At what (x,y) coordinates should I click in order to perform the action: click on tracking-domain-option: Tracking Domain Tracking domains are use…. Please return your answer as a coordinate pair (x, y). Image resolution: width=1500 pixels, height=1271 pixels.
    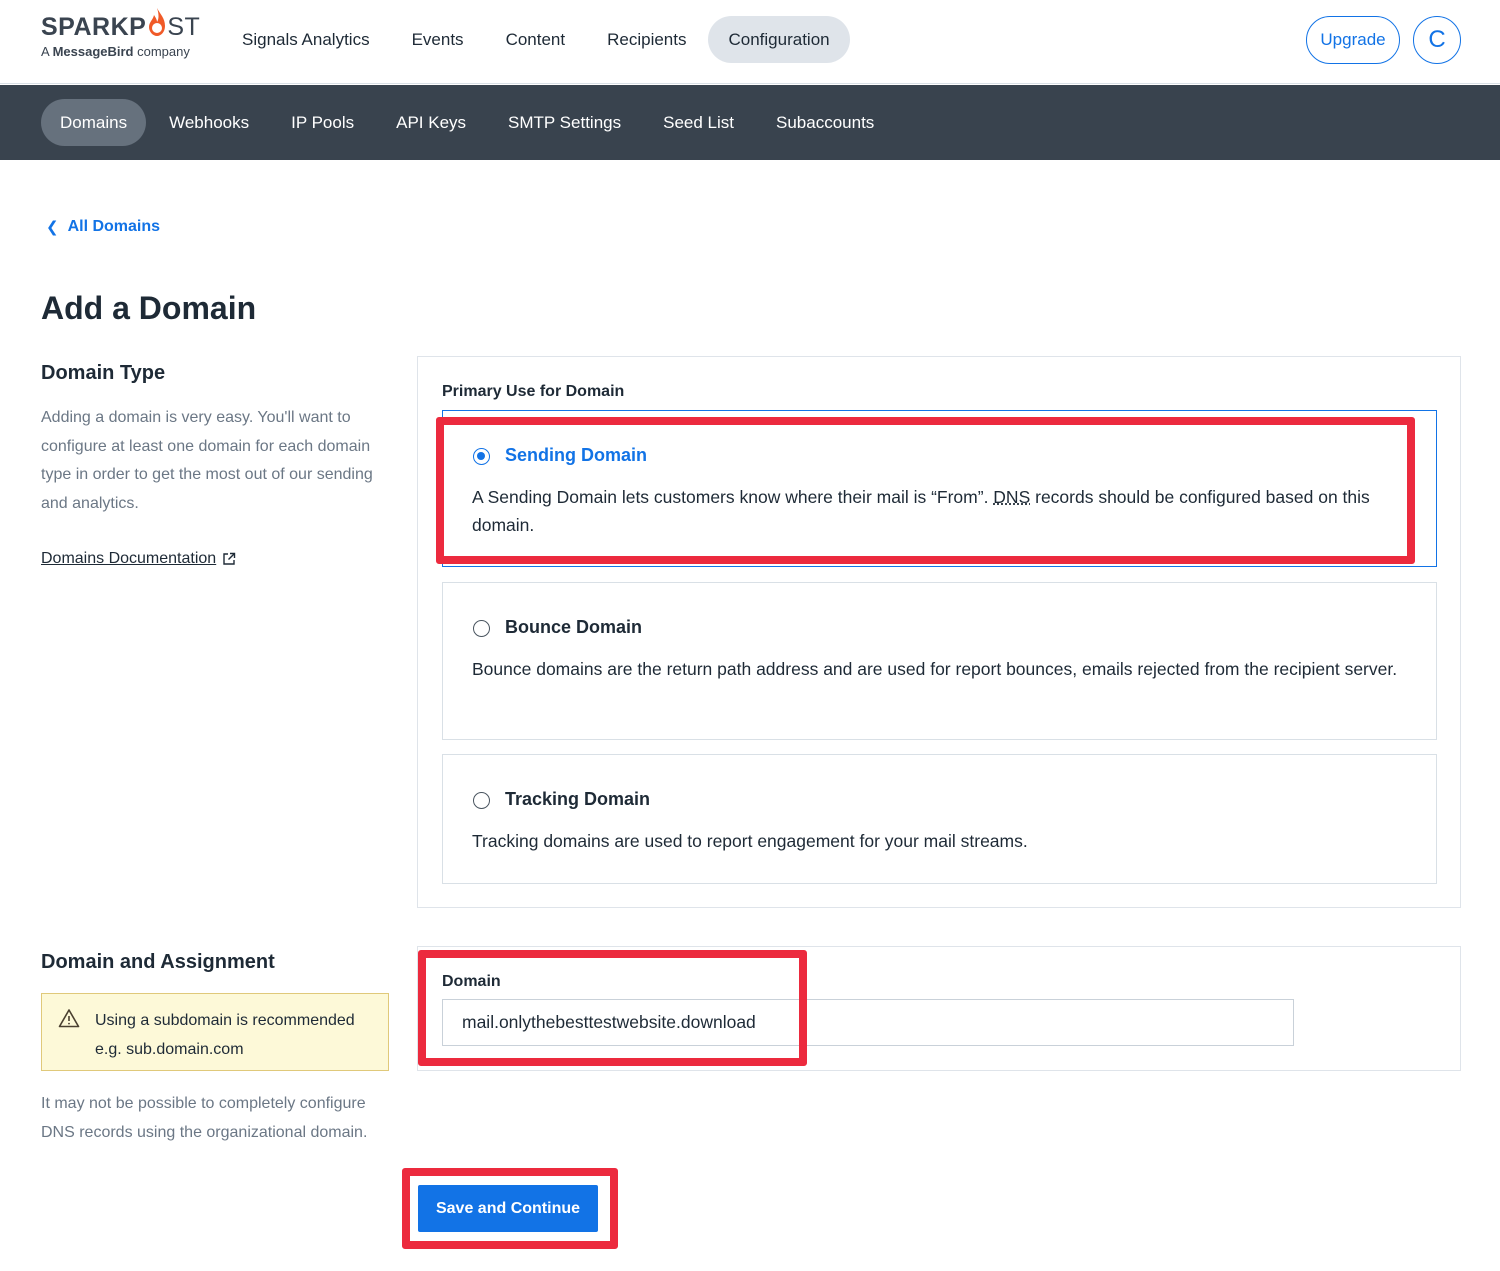
    Looking at the image, I should click on (939, 819).